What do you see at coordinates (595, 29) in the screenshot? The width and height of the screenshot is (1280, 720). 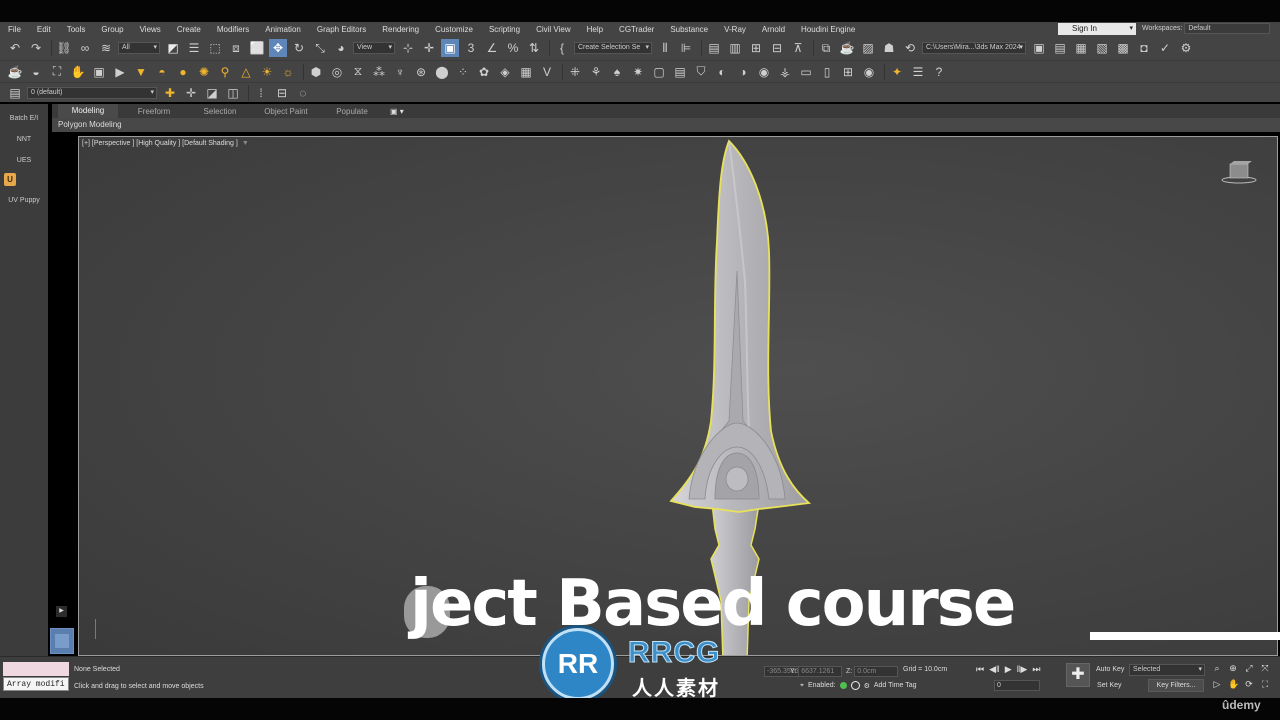 I see `menu-help: Help` at bounding box center [595, 29].